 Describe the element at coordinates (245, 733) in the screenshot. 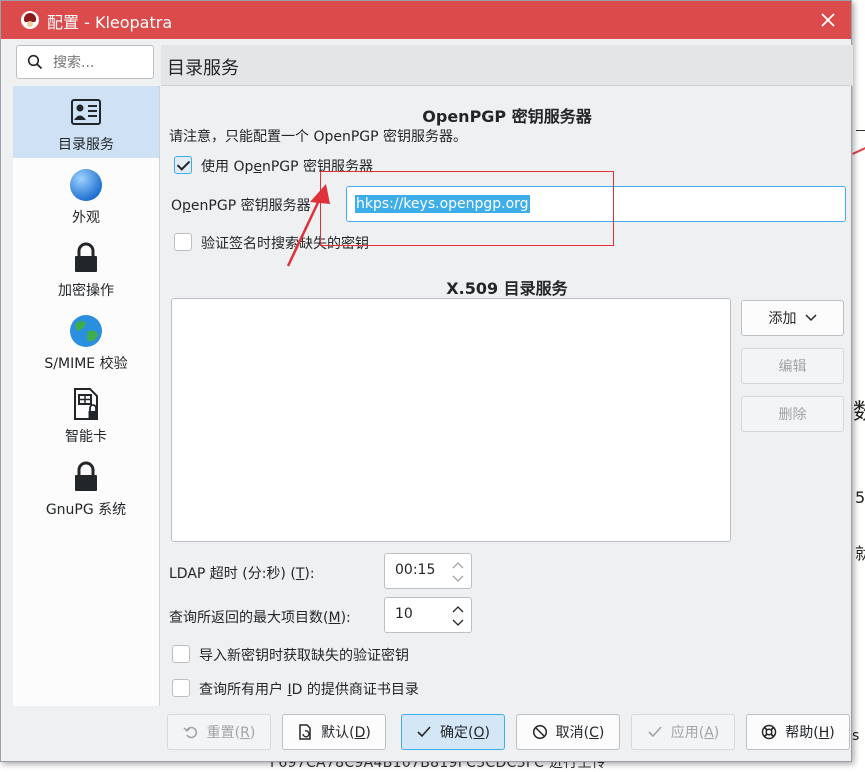

I see `label-mnemonic: R` at that location.